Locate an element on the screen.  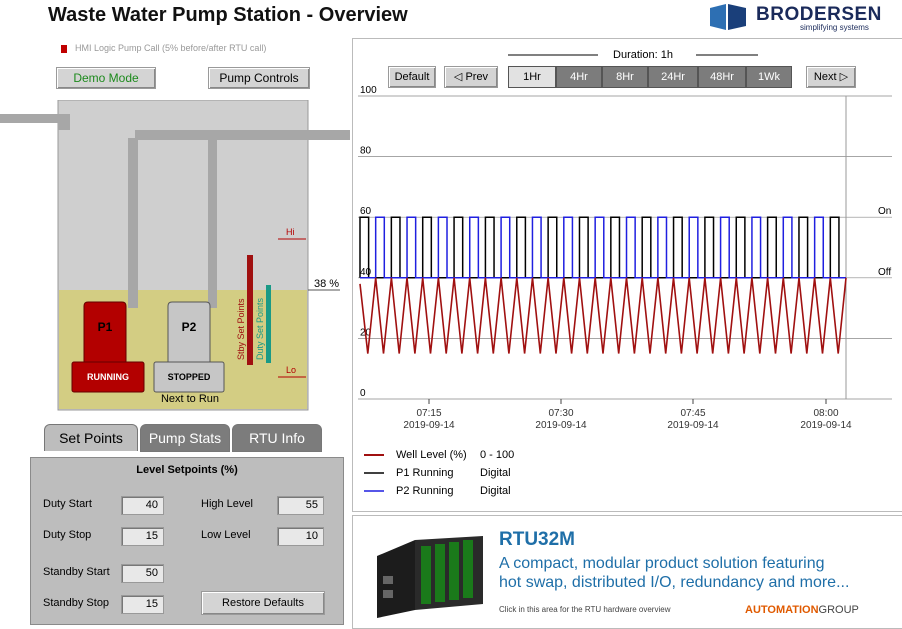
next-button-label: Next is located at coordinates (825, 77).